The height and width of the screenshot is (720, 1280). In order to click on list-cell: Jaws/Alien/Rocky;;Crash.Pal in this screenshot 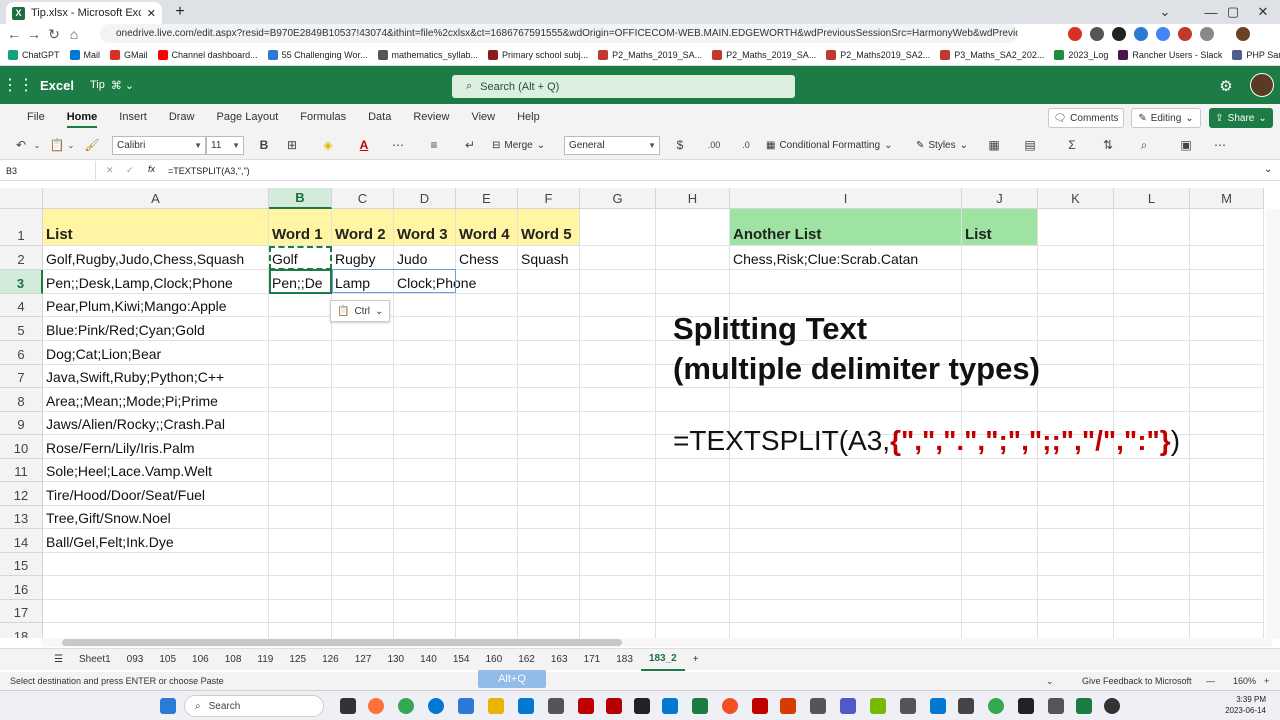, I will do `click(156, 423)`.